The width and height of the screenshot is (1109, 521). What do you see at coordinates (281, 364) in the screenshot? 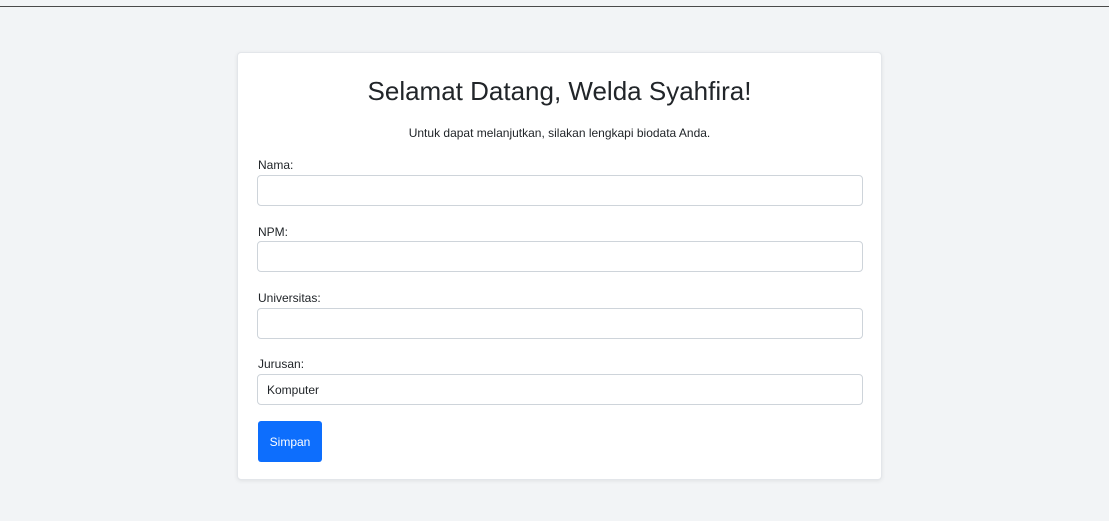
I see `jurusan-label: Jurusan:` at bounding box center [281, 364].